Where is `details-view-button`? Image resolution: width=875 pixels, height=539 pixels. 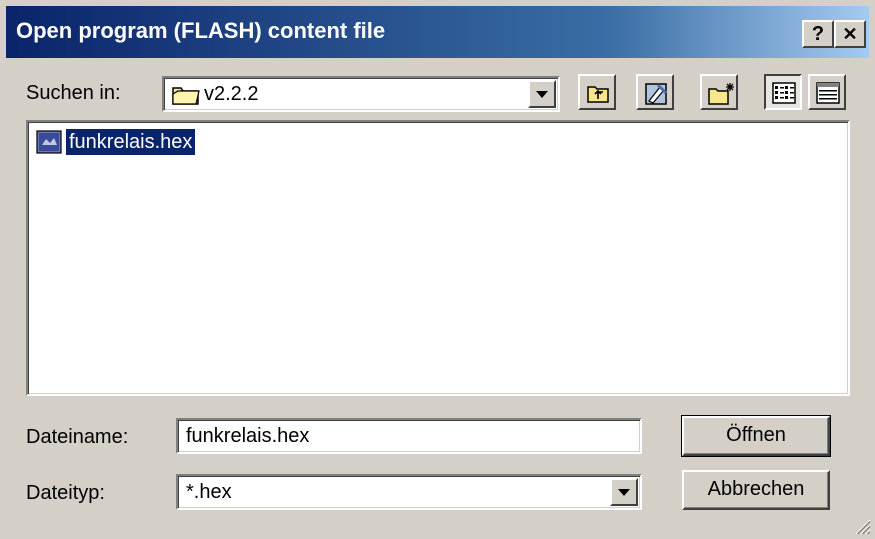
details-view-button is located at coordinates (827, 92).